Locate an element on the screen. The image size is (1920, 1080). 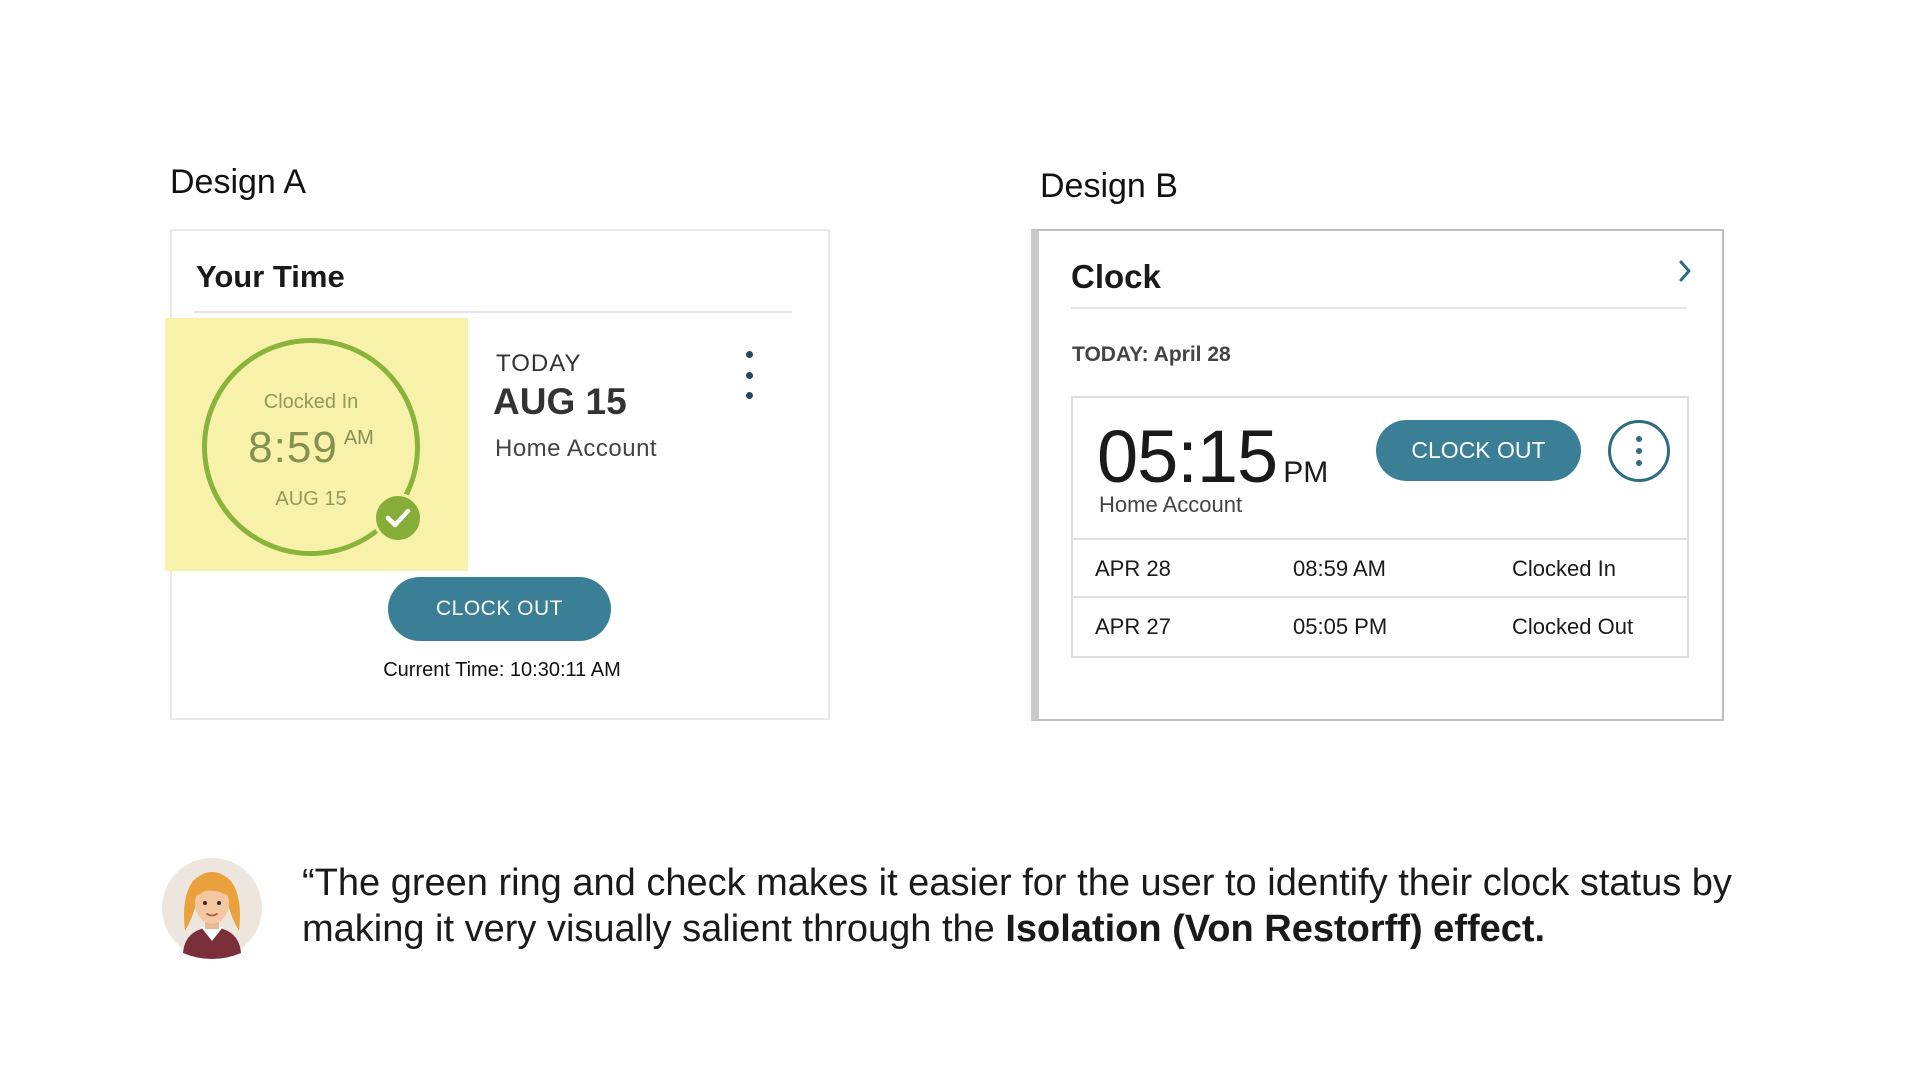
row-status: Clocked In is located at coordinates (1564, 568).